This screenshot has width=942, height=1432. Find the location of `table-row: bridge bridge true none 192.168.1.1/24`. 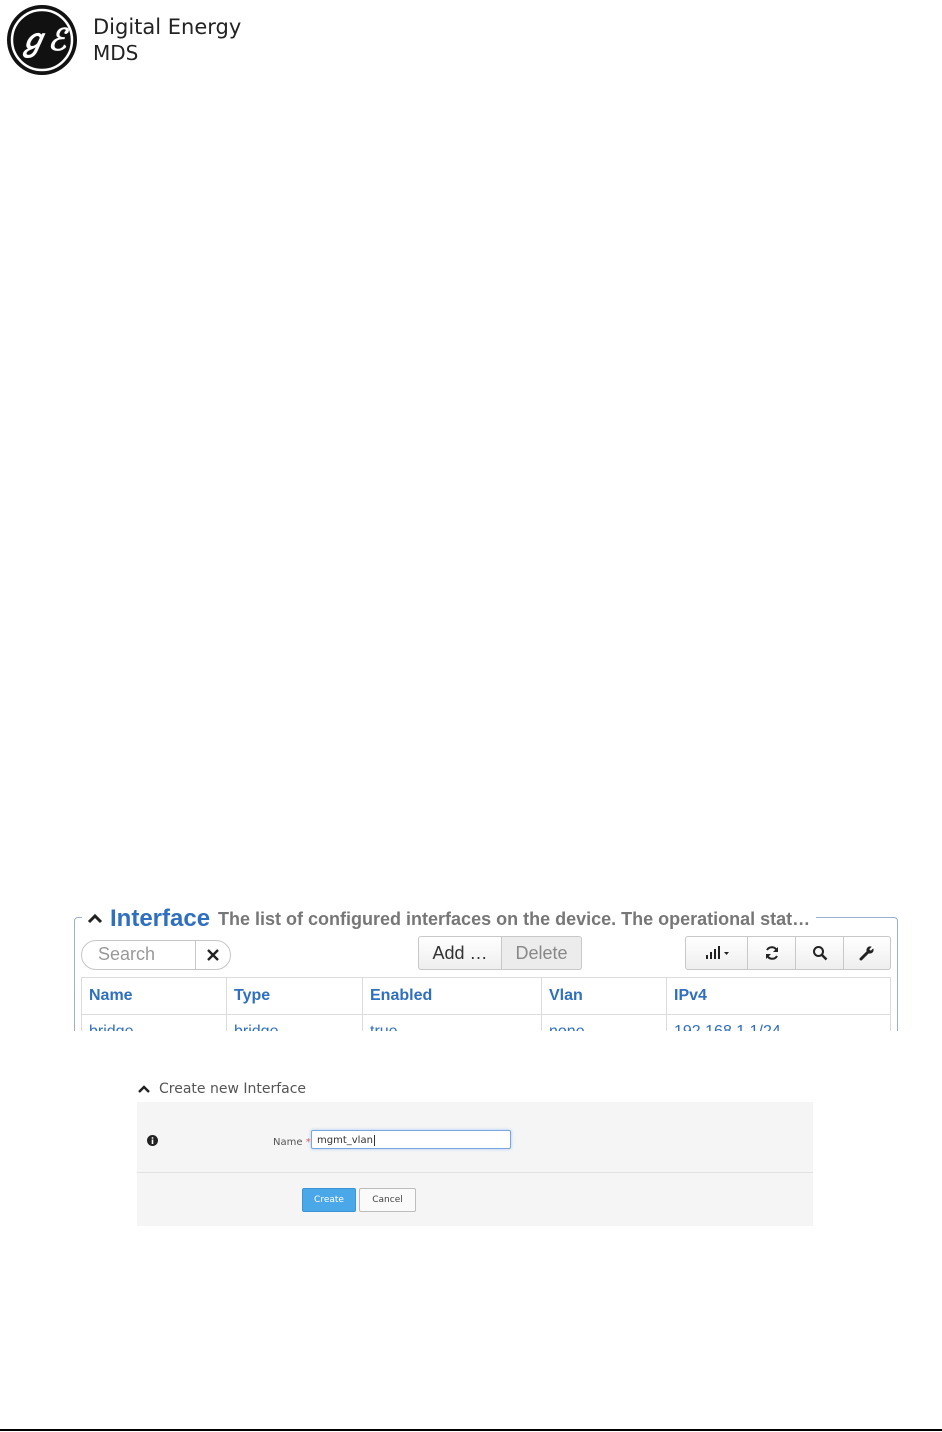

table-row: bridge bridge true none 192.168.1.1/24 is located at coordinates (486, 1022).